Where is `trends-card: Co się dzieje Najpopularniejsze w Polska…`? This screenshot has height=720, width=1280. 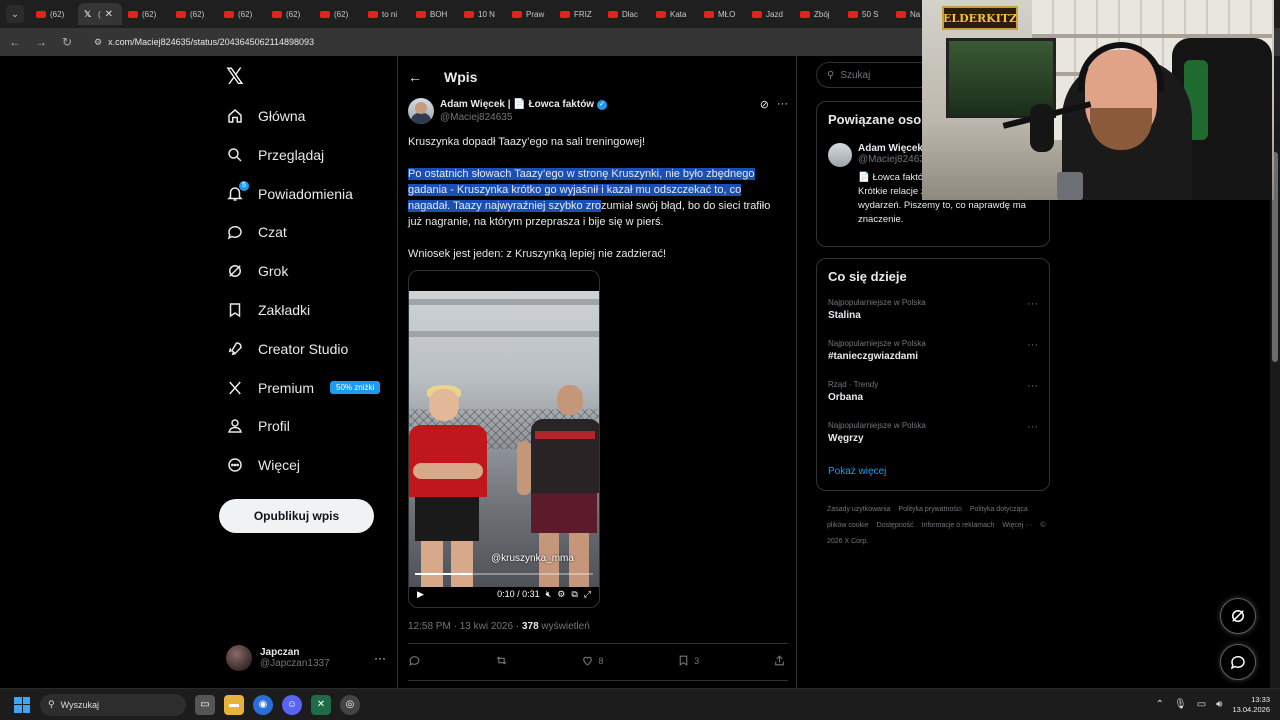 trends-card: Co się dzieje Najpopularniejsze w Polska… is located at coordinates (933, 374).